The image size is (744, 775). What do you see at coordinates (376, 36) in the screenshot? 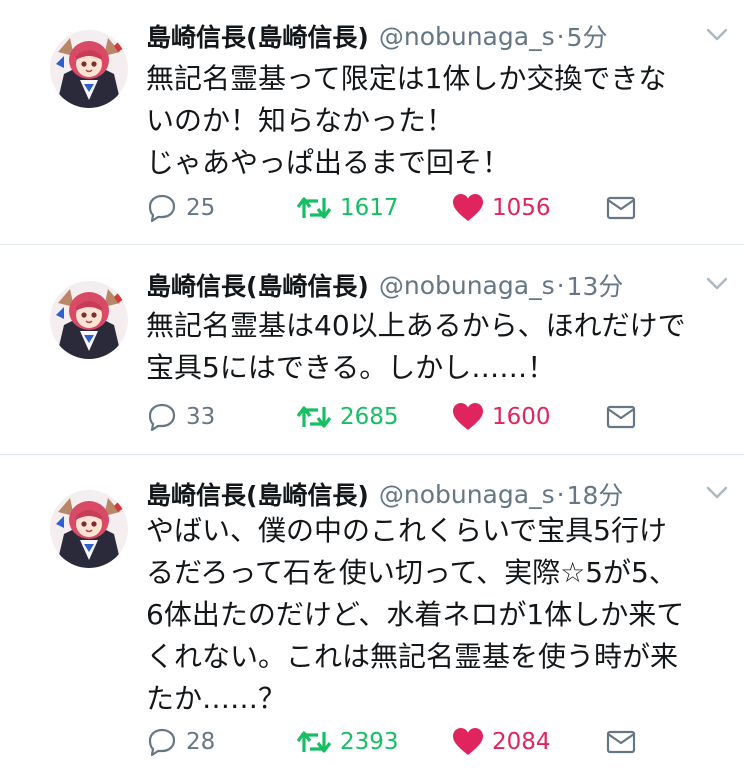
I see `tweet-header: 島崎信長(島崎信長) @nobunaga_s · 5分` at bounding box center [376, 36].